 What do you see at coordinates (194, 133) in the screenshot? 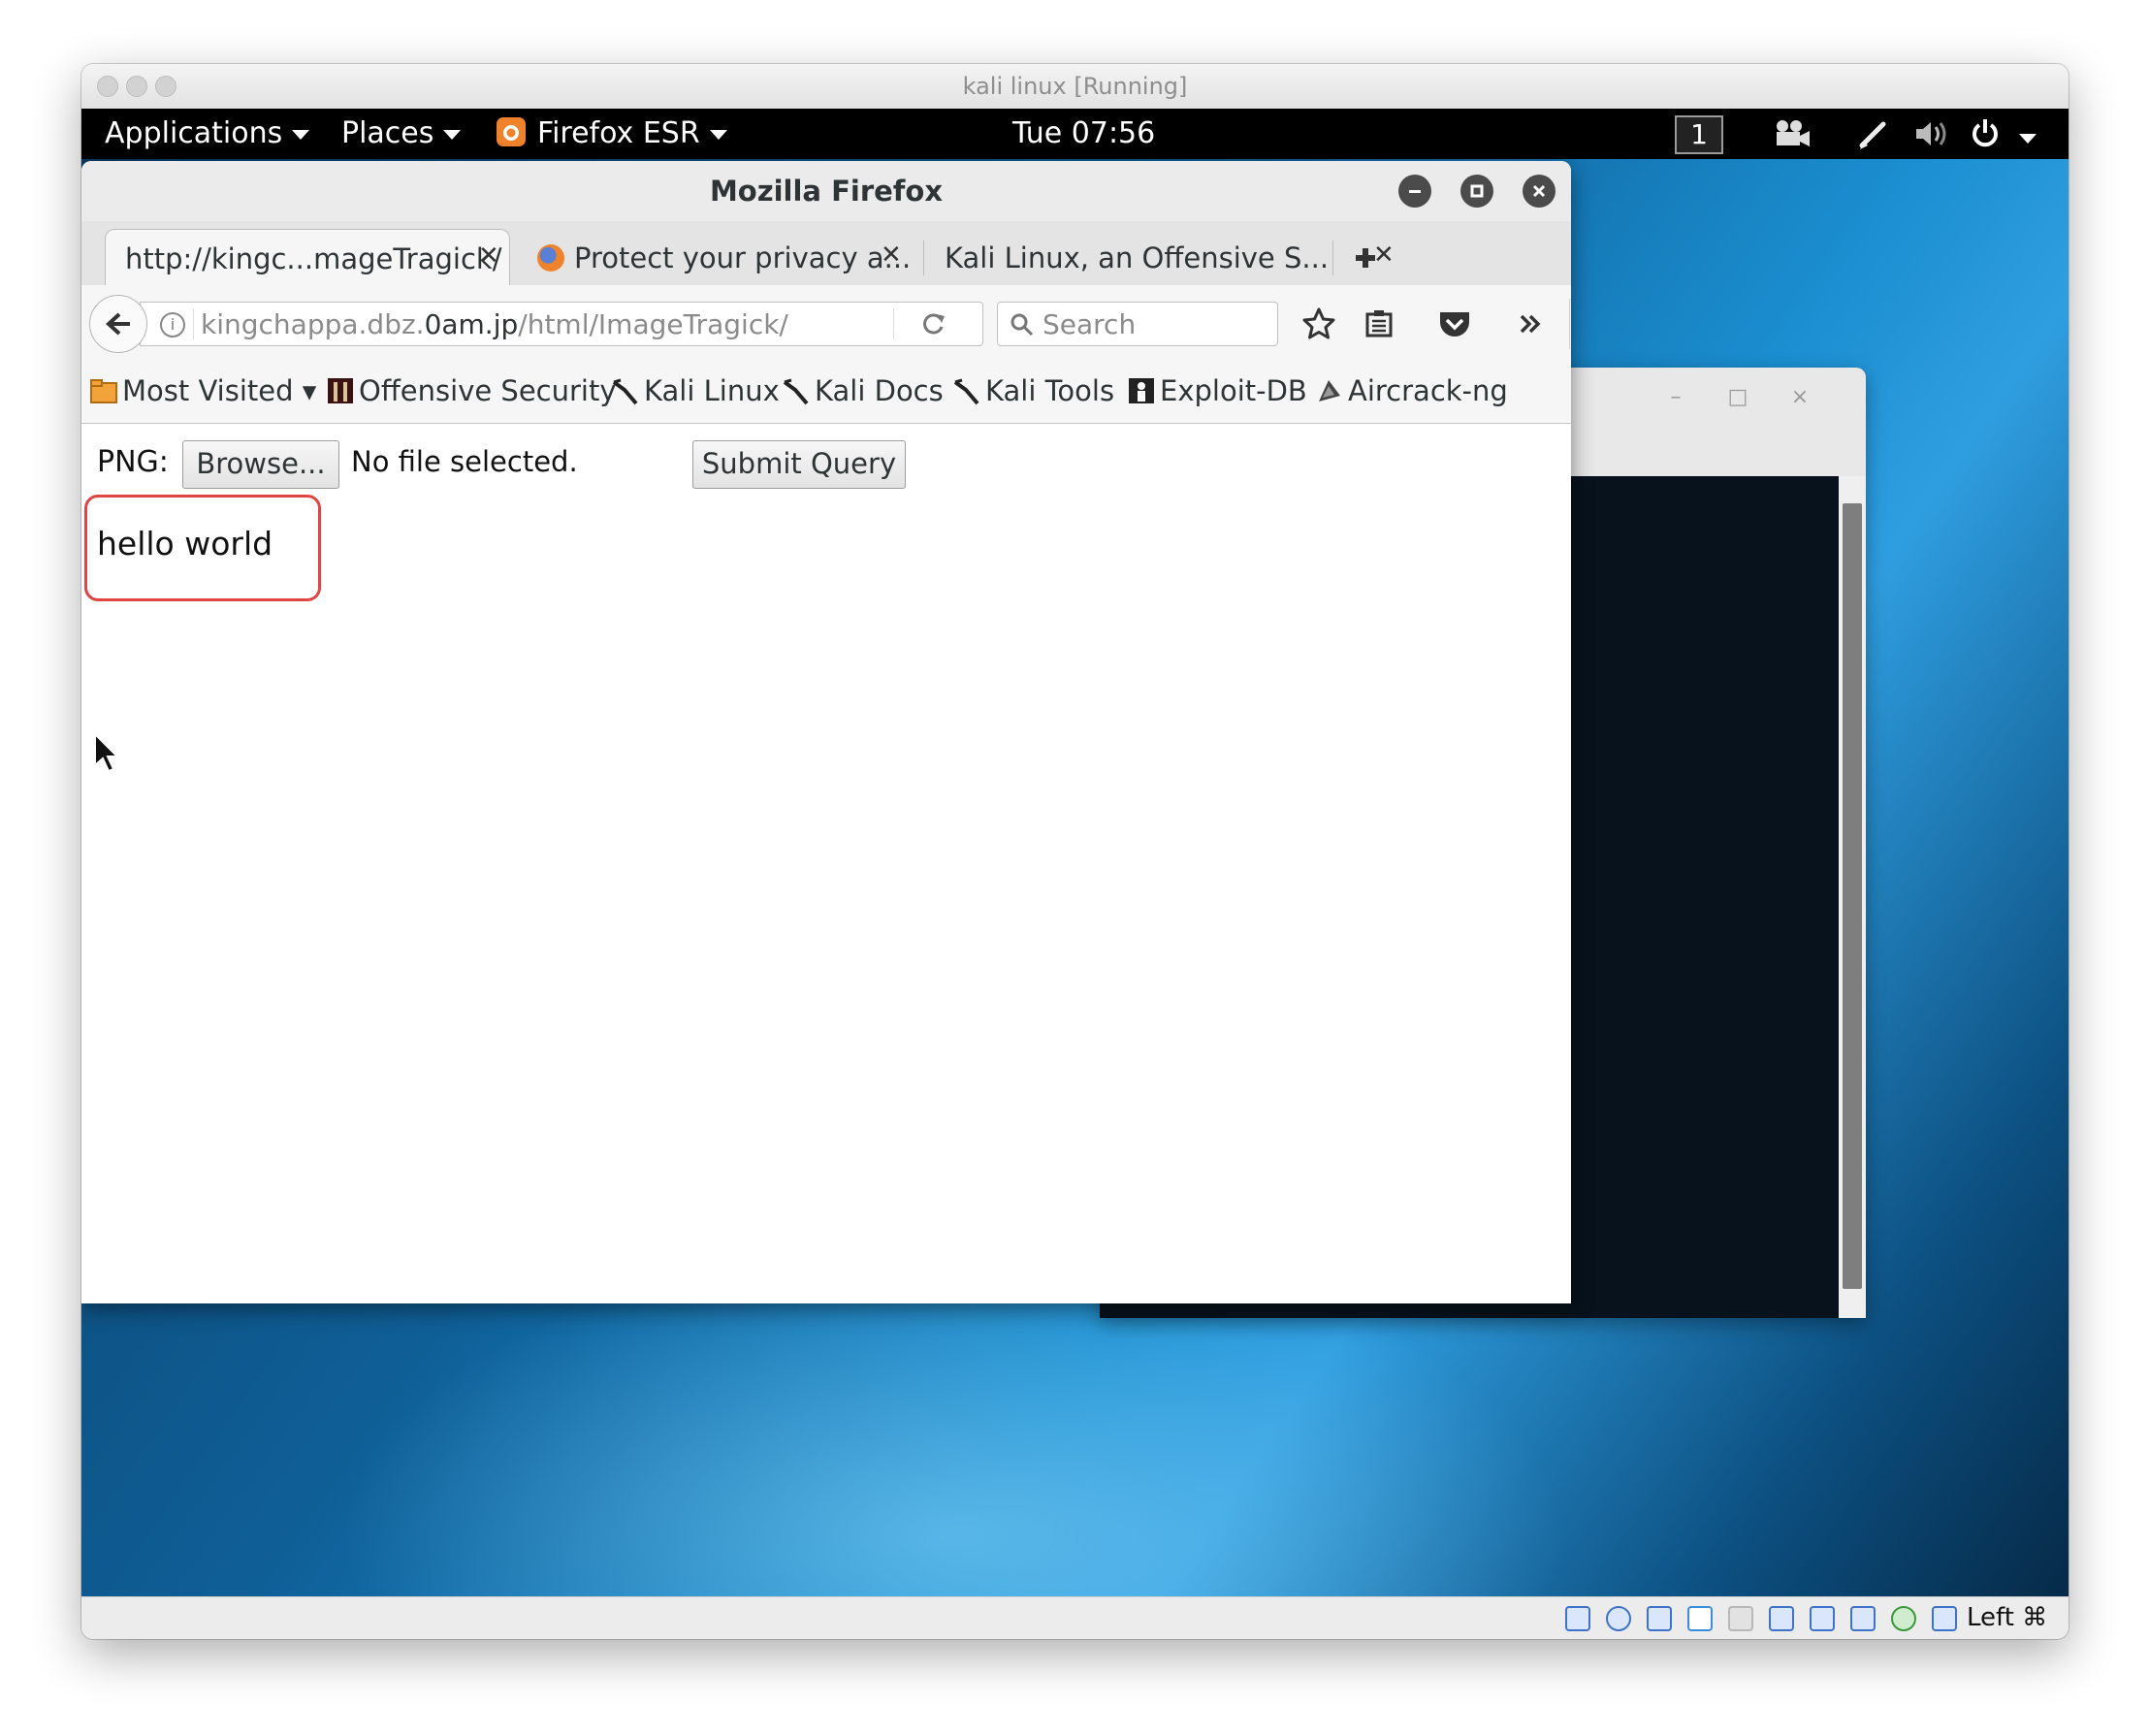
I see `applications-label: Applications` at bounding box center [194, 133].